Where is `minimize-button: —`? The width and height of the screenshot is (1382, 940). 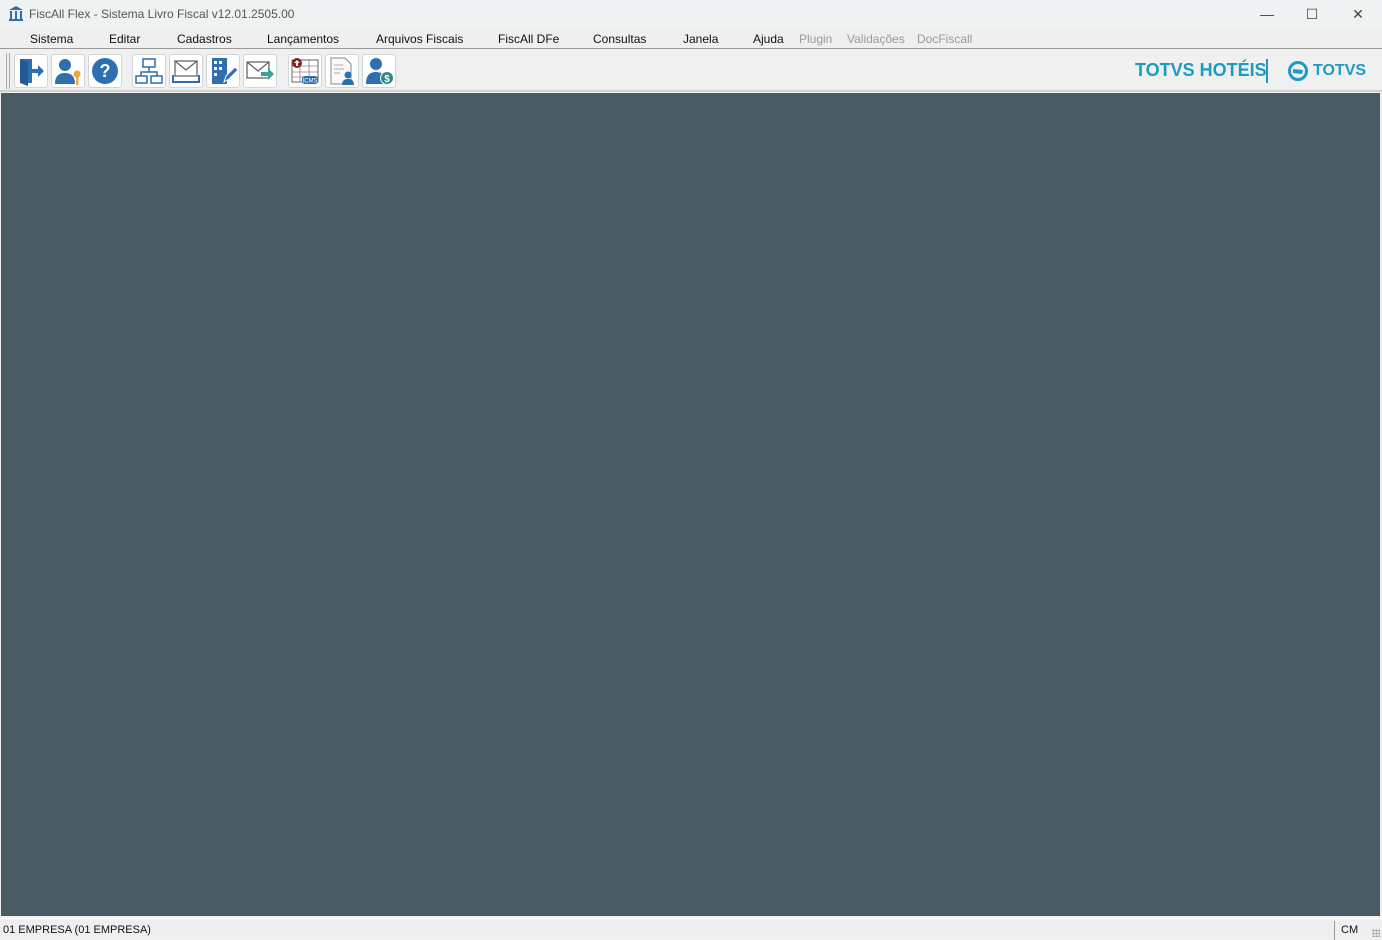 minimize-button: — is located at coordinates (1267, 14).